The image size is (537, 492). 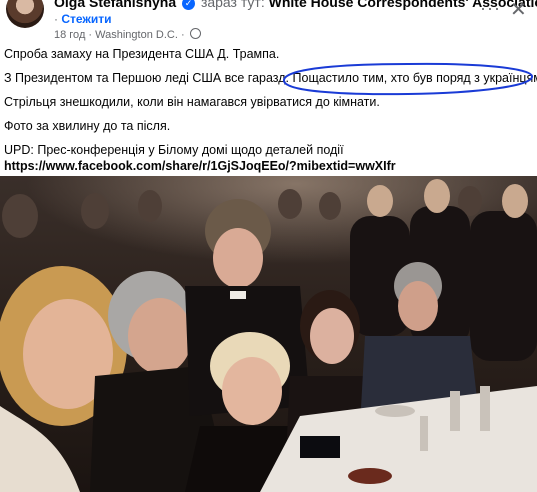 I want to click on author-name: Olga Stefanishyna, so click(x=115, y=5).